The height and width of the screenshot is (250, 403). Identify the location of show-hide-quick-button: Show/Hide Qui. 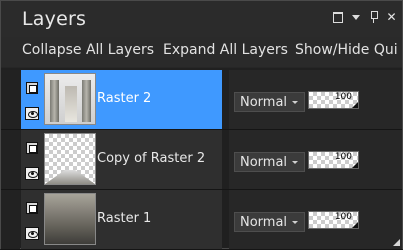
(346, 50).